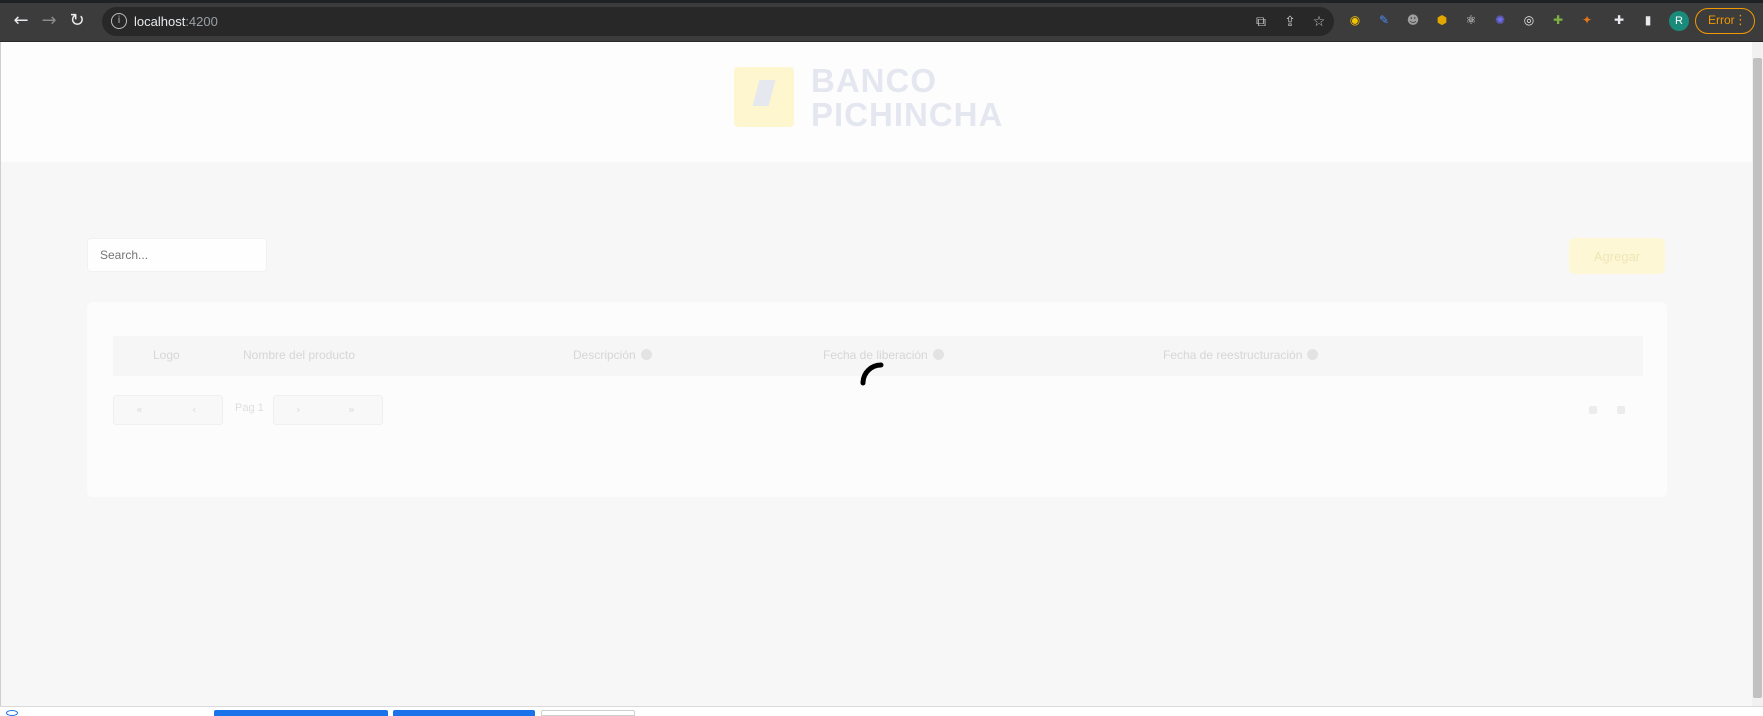 This screenshot has width=1763, height=716. What do you see at coordinates (21, 21) in the screenshot?
I see `back-icon: ←` at bounding box center [21, 21].